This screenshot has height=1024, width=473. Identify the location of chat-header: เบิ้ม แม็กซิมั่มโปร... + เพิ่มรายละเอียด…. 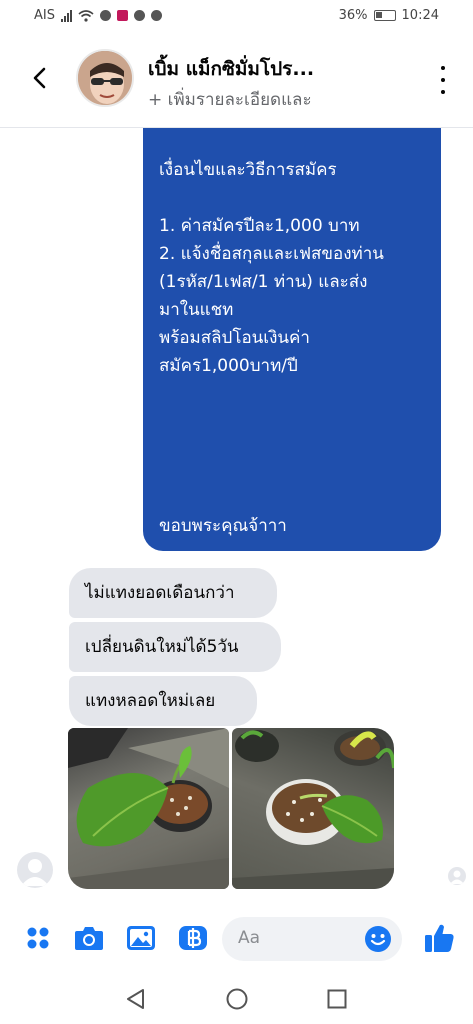
(236, 80).